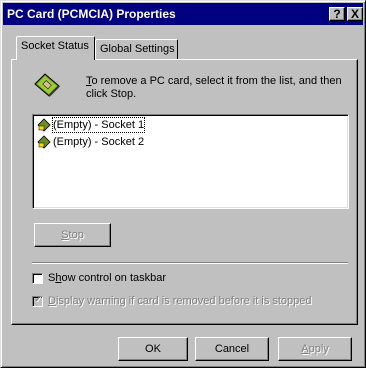  I want to click on cancel-button: Cancel, so click(232, 349).